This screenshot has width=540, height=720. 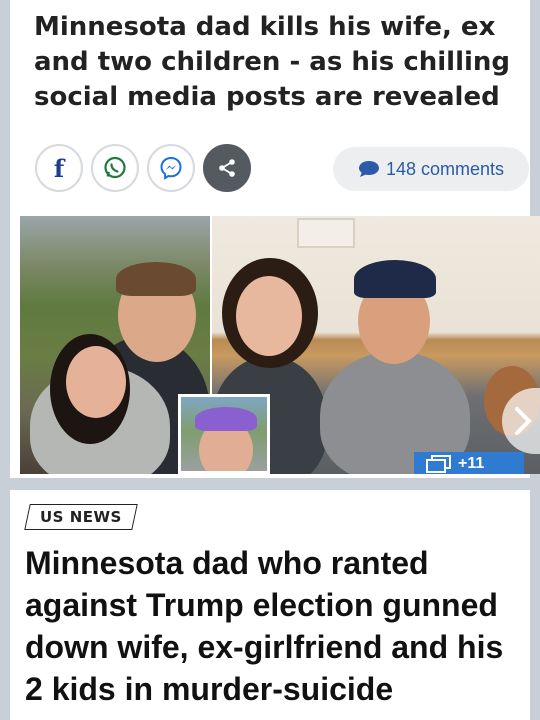 I want to click on share-icon, so click(x=227, y=168).